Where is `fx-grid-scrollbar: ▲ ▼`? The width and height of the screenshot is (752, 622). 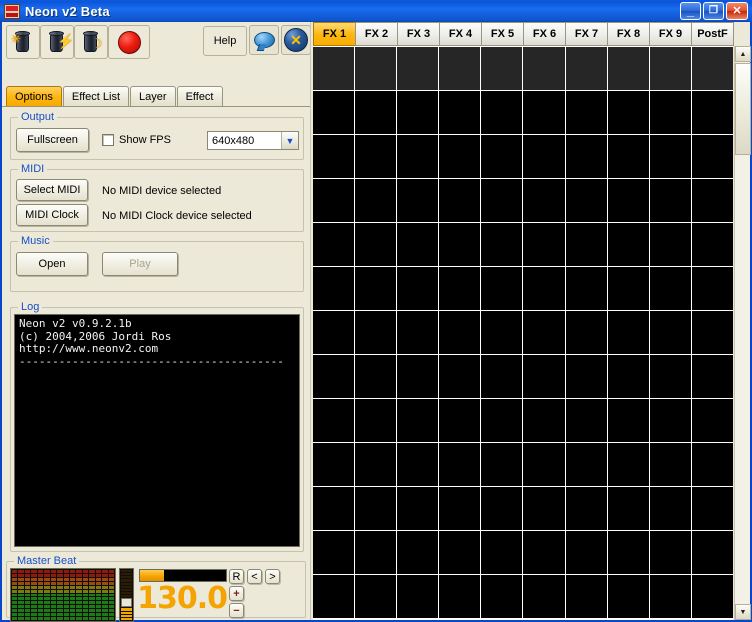 fx-grid-scrollbar: ▲ ▼ is located at coordinates (742, 333).